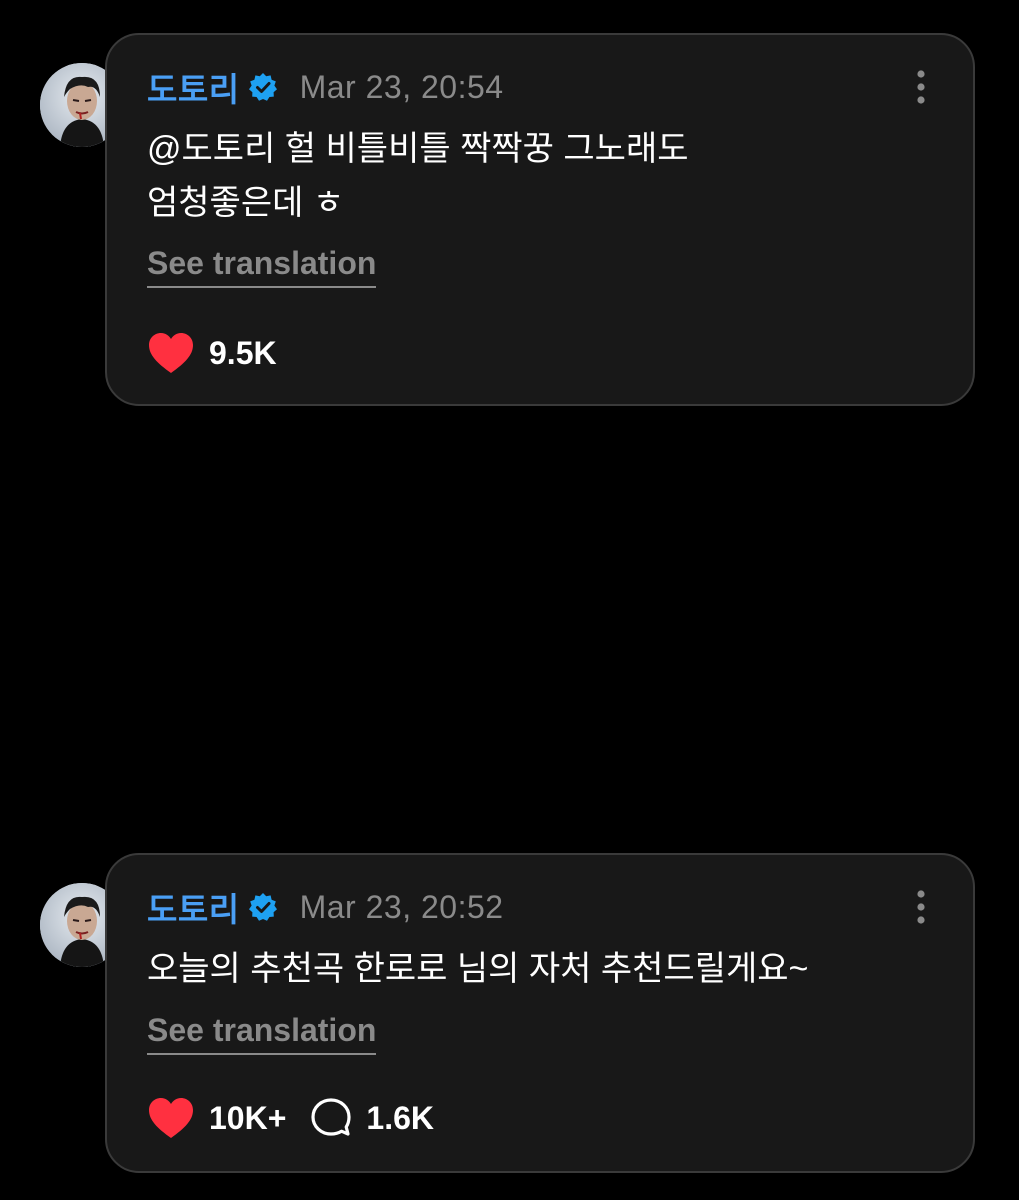 This screenshot has height=1200, width=1019. I want to click on post-header: 도토리 Mar 23, 20:52, so click(325, 908).